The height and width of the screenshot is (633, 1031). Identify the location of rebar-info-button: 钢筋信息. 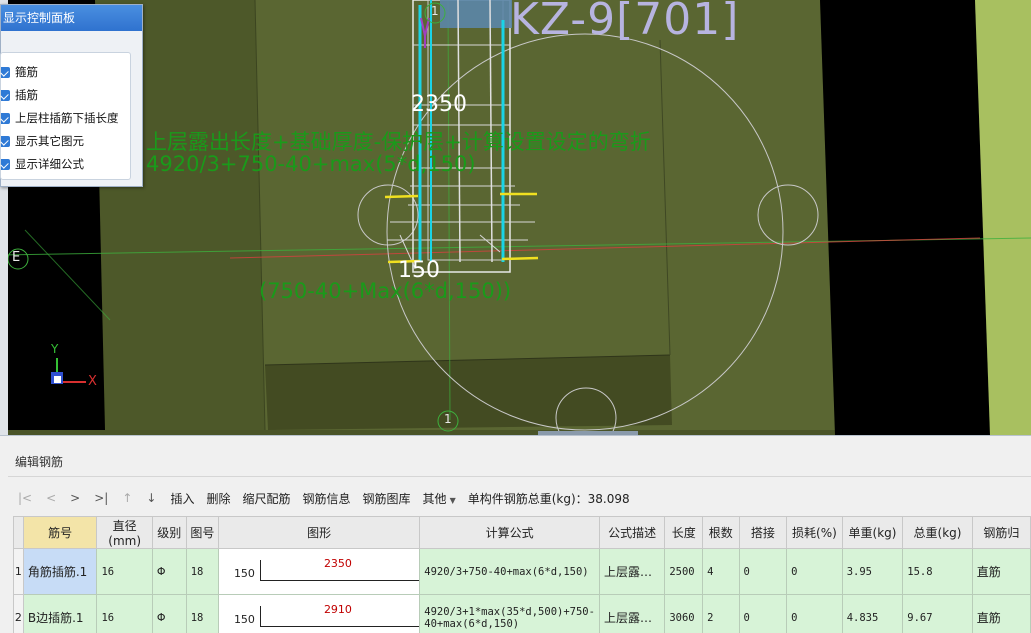
(327, 498).